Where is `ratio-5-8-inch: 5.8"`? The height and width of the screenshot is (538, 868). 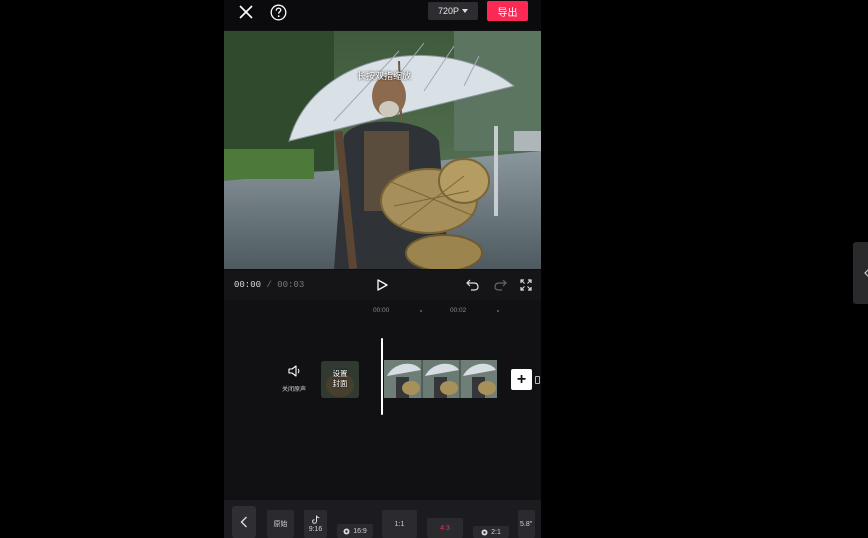 ratio-5-8-inch: 5.8" is located at coordinates (526, 524).